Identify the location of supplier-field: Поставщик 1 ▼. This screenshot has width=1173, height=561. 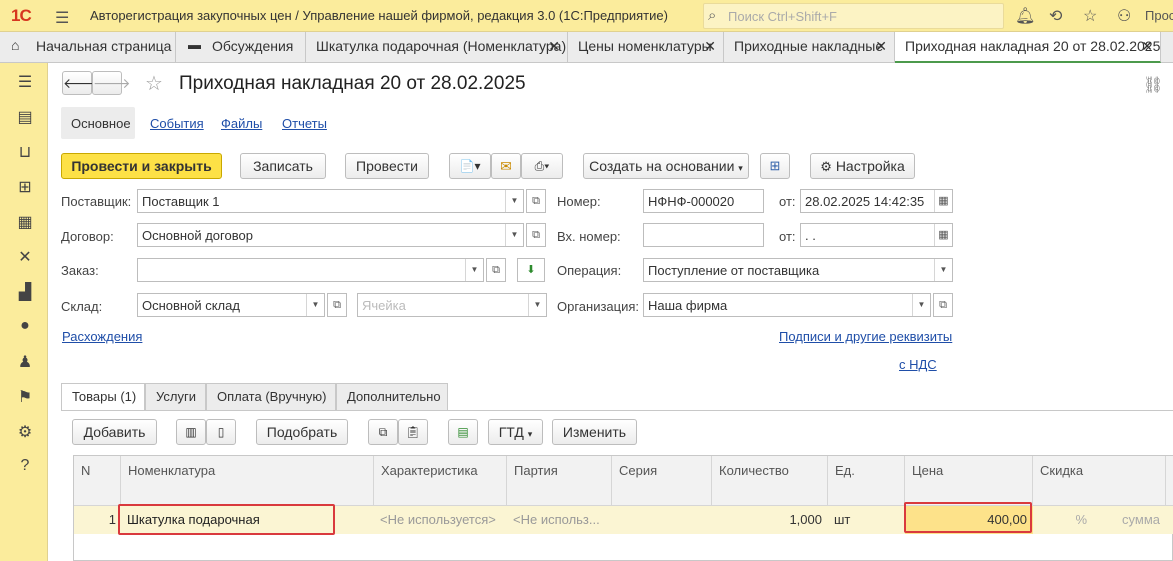
(330, 201).